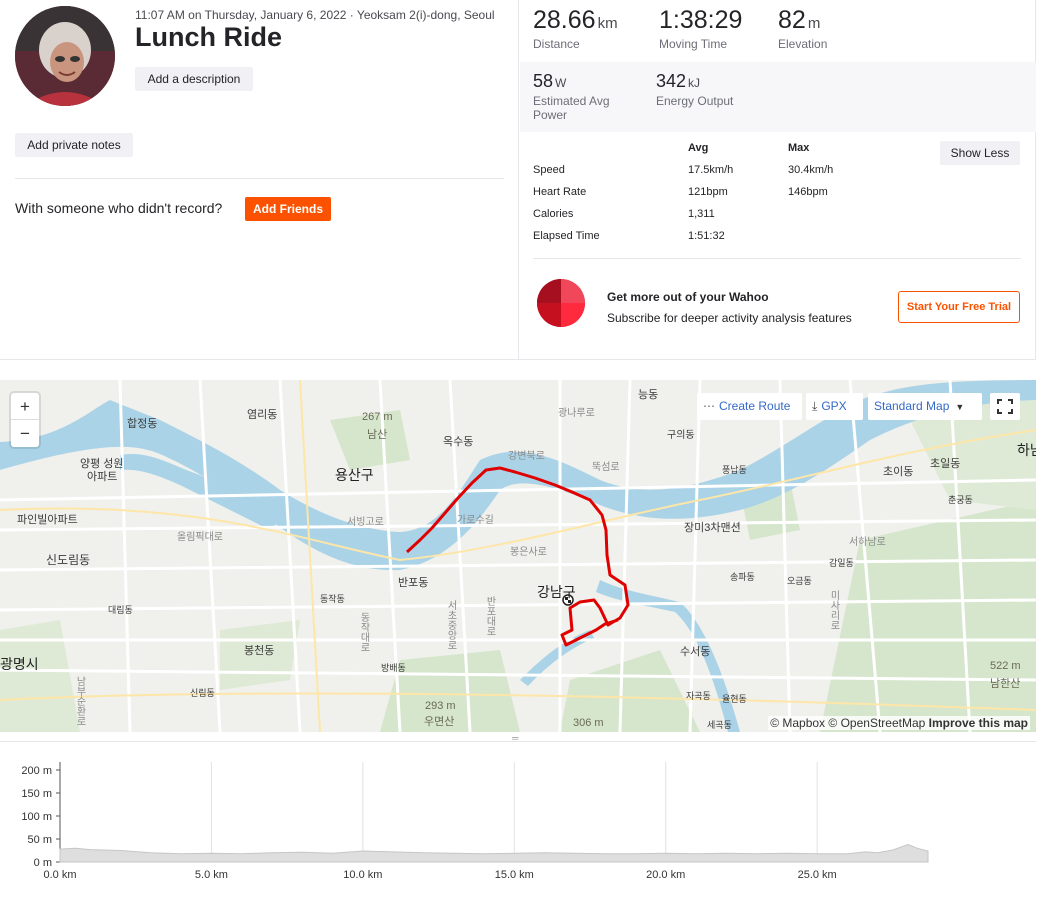 This screenshot has width=1039, height=903. I want to click on row-avg: 121bpm, so click(708, 192).